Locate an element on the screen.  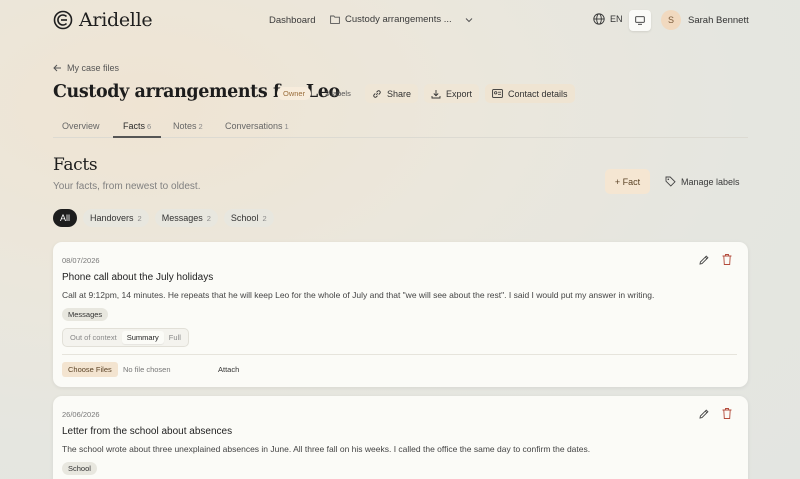
tab-overview: Overview is located at coordinates (81, 126).